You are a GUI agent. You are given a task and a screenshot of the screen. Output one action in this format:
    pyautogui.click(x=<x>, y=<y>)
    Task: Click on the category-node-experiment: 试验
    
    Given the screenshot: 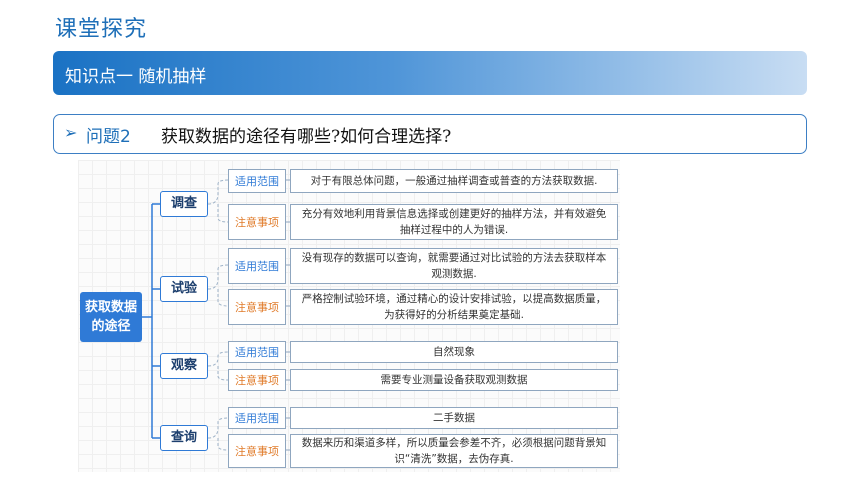 What is the action you would take?
    pyautogui.click(x=184, y=289)
    